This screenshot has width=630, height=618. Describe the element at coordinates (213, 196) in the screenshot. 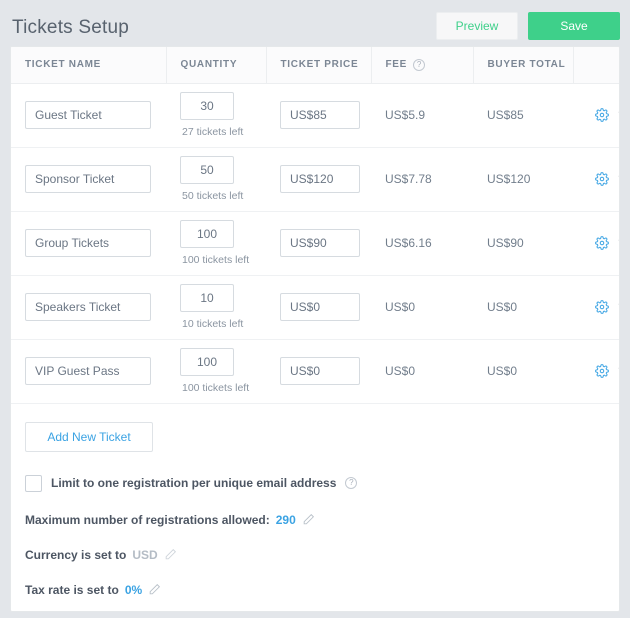

I see `tickets-left-label: 50 tickets left` at that location.